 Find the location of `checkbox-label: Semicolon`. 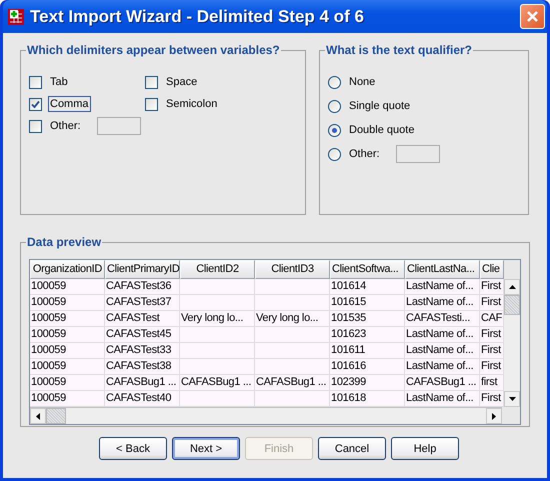

checkbox-label: Semicolon is located at coordinates (191, 104).